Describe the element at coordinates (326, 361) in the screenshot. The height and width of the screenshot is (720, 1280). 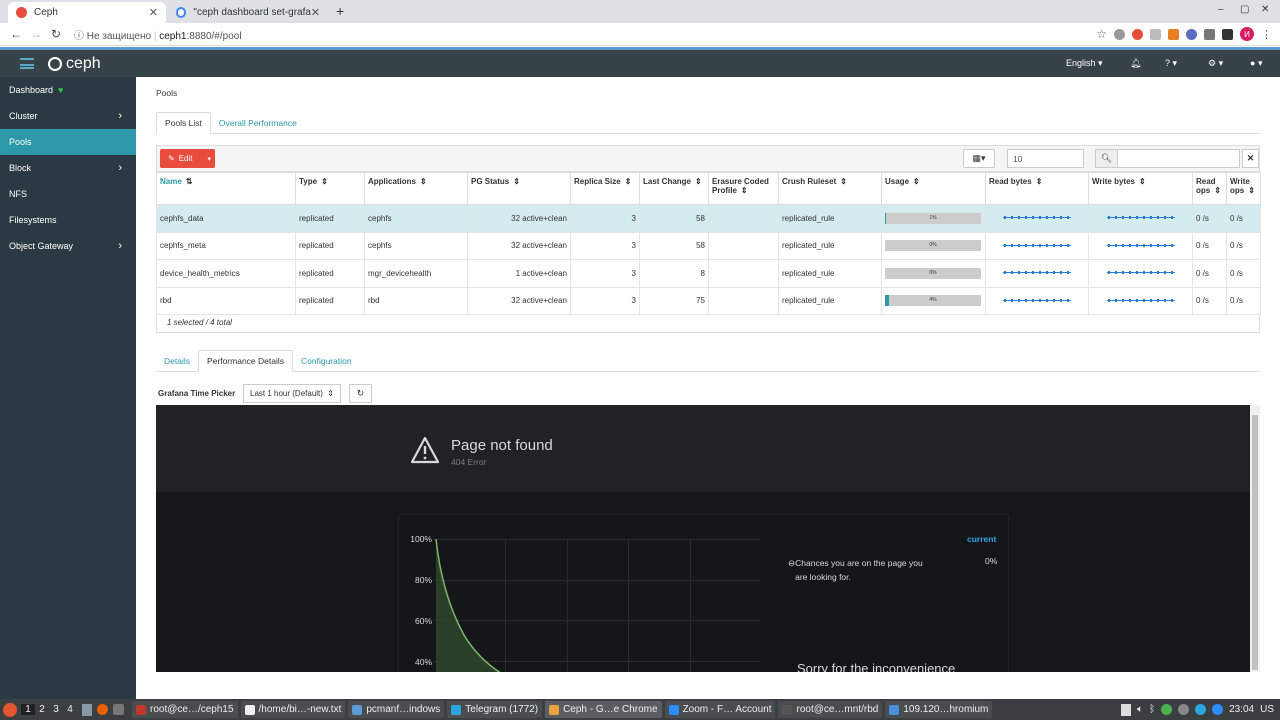
I see `tab-configuration: Configuration` at that location.